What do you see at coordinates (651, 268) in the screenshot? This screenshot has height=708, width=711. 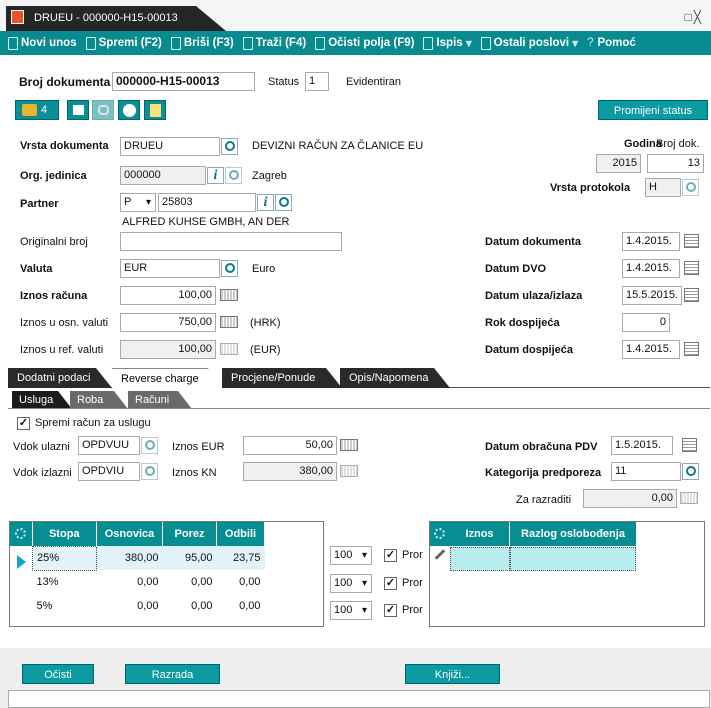 I see `dvo-date-field: 1.4.2015.` at bounding box center [651, 268].